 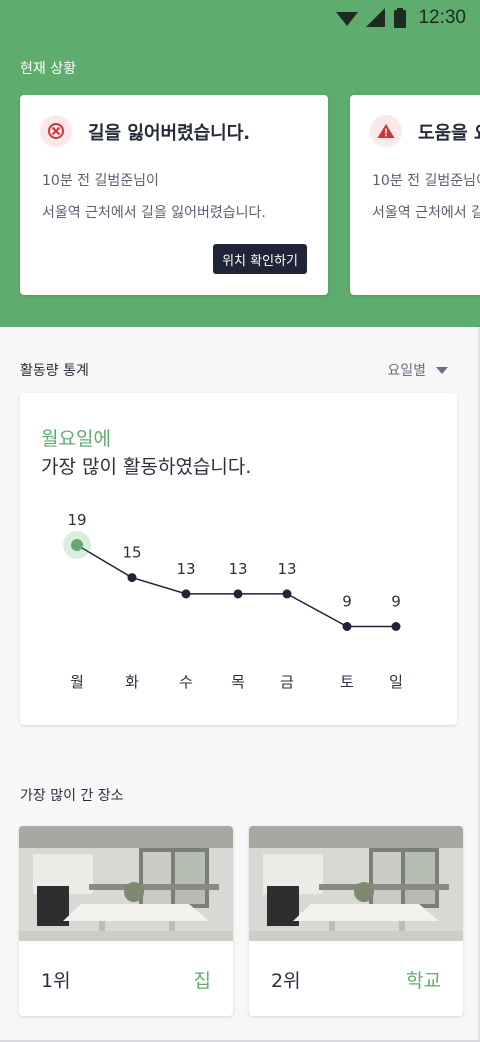 What do you see at coordinates (396, 682) in the screenshot?
I see `x-tick-label: 일` at bounding box center [396, 682].